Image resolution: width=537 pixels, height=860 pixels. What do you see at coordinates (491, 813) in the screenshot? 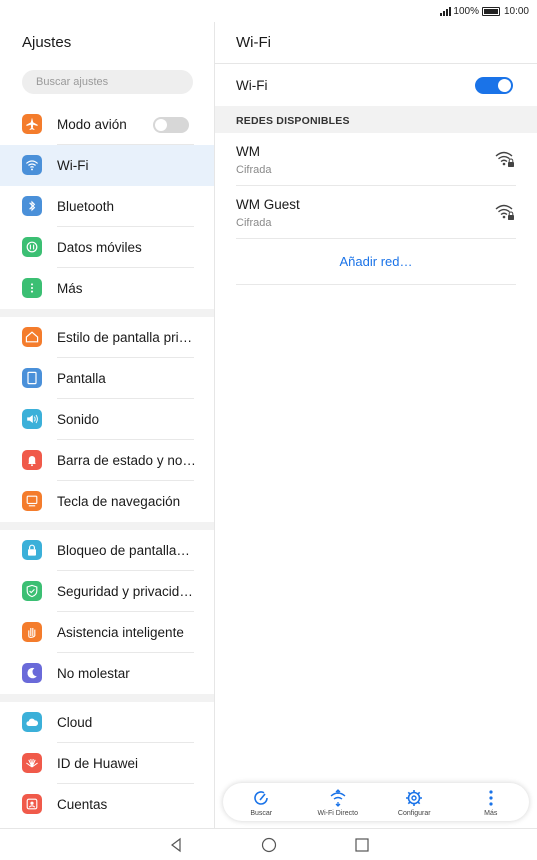
I see `more-label: Más` at bounding box center [491, 813].